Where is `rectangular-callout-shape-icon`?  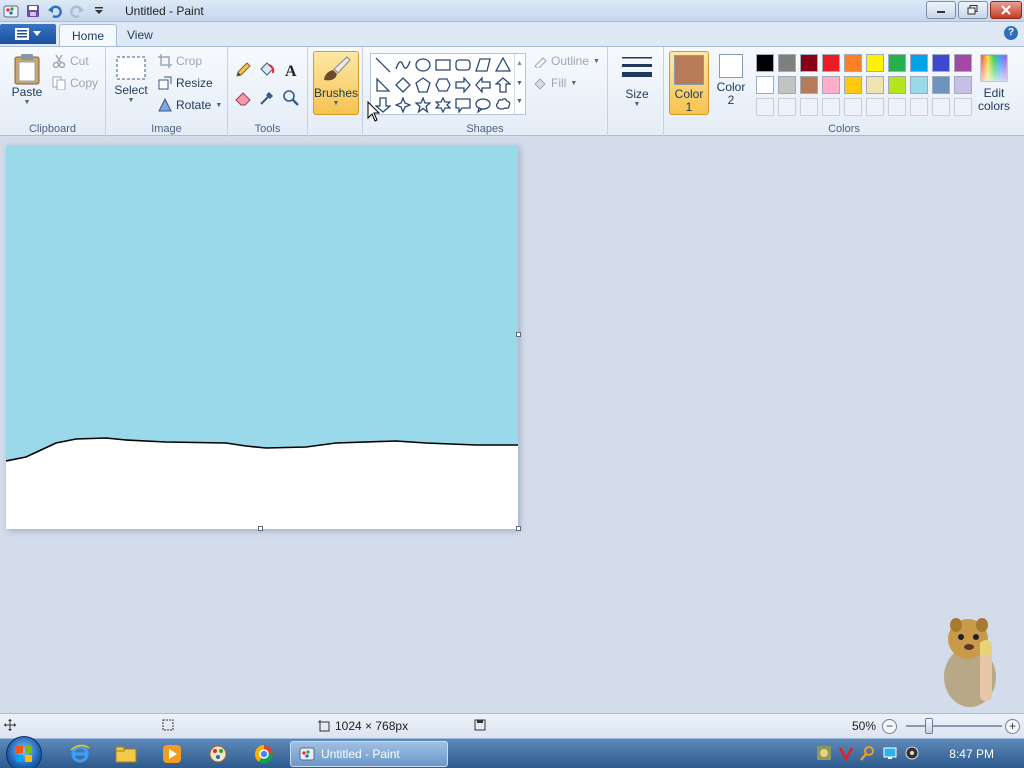
rectangular-callout-shape-icon is located at coordinates (463, 105).